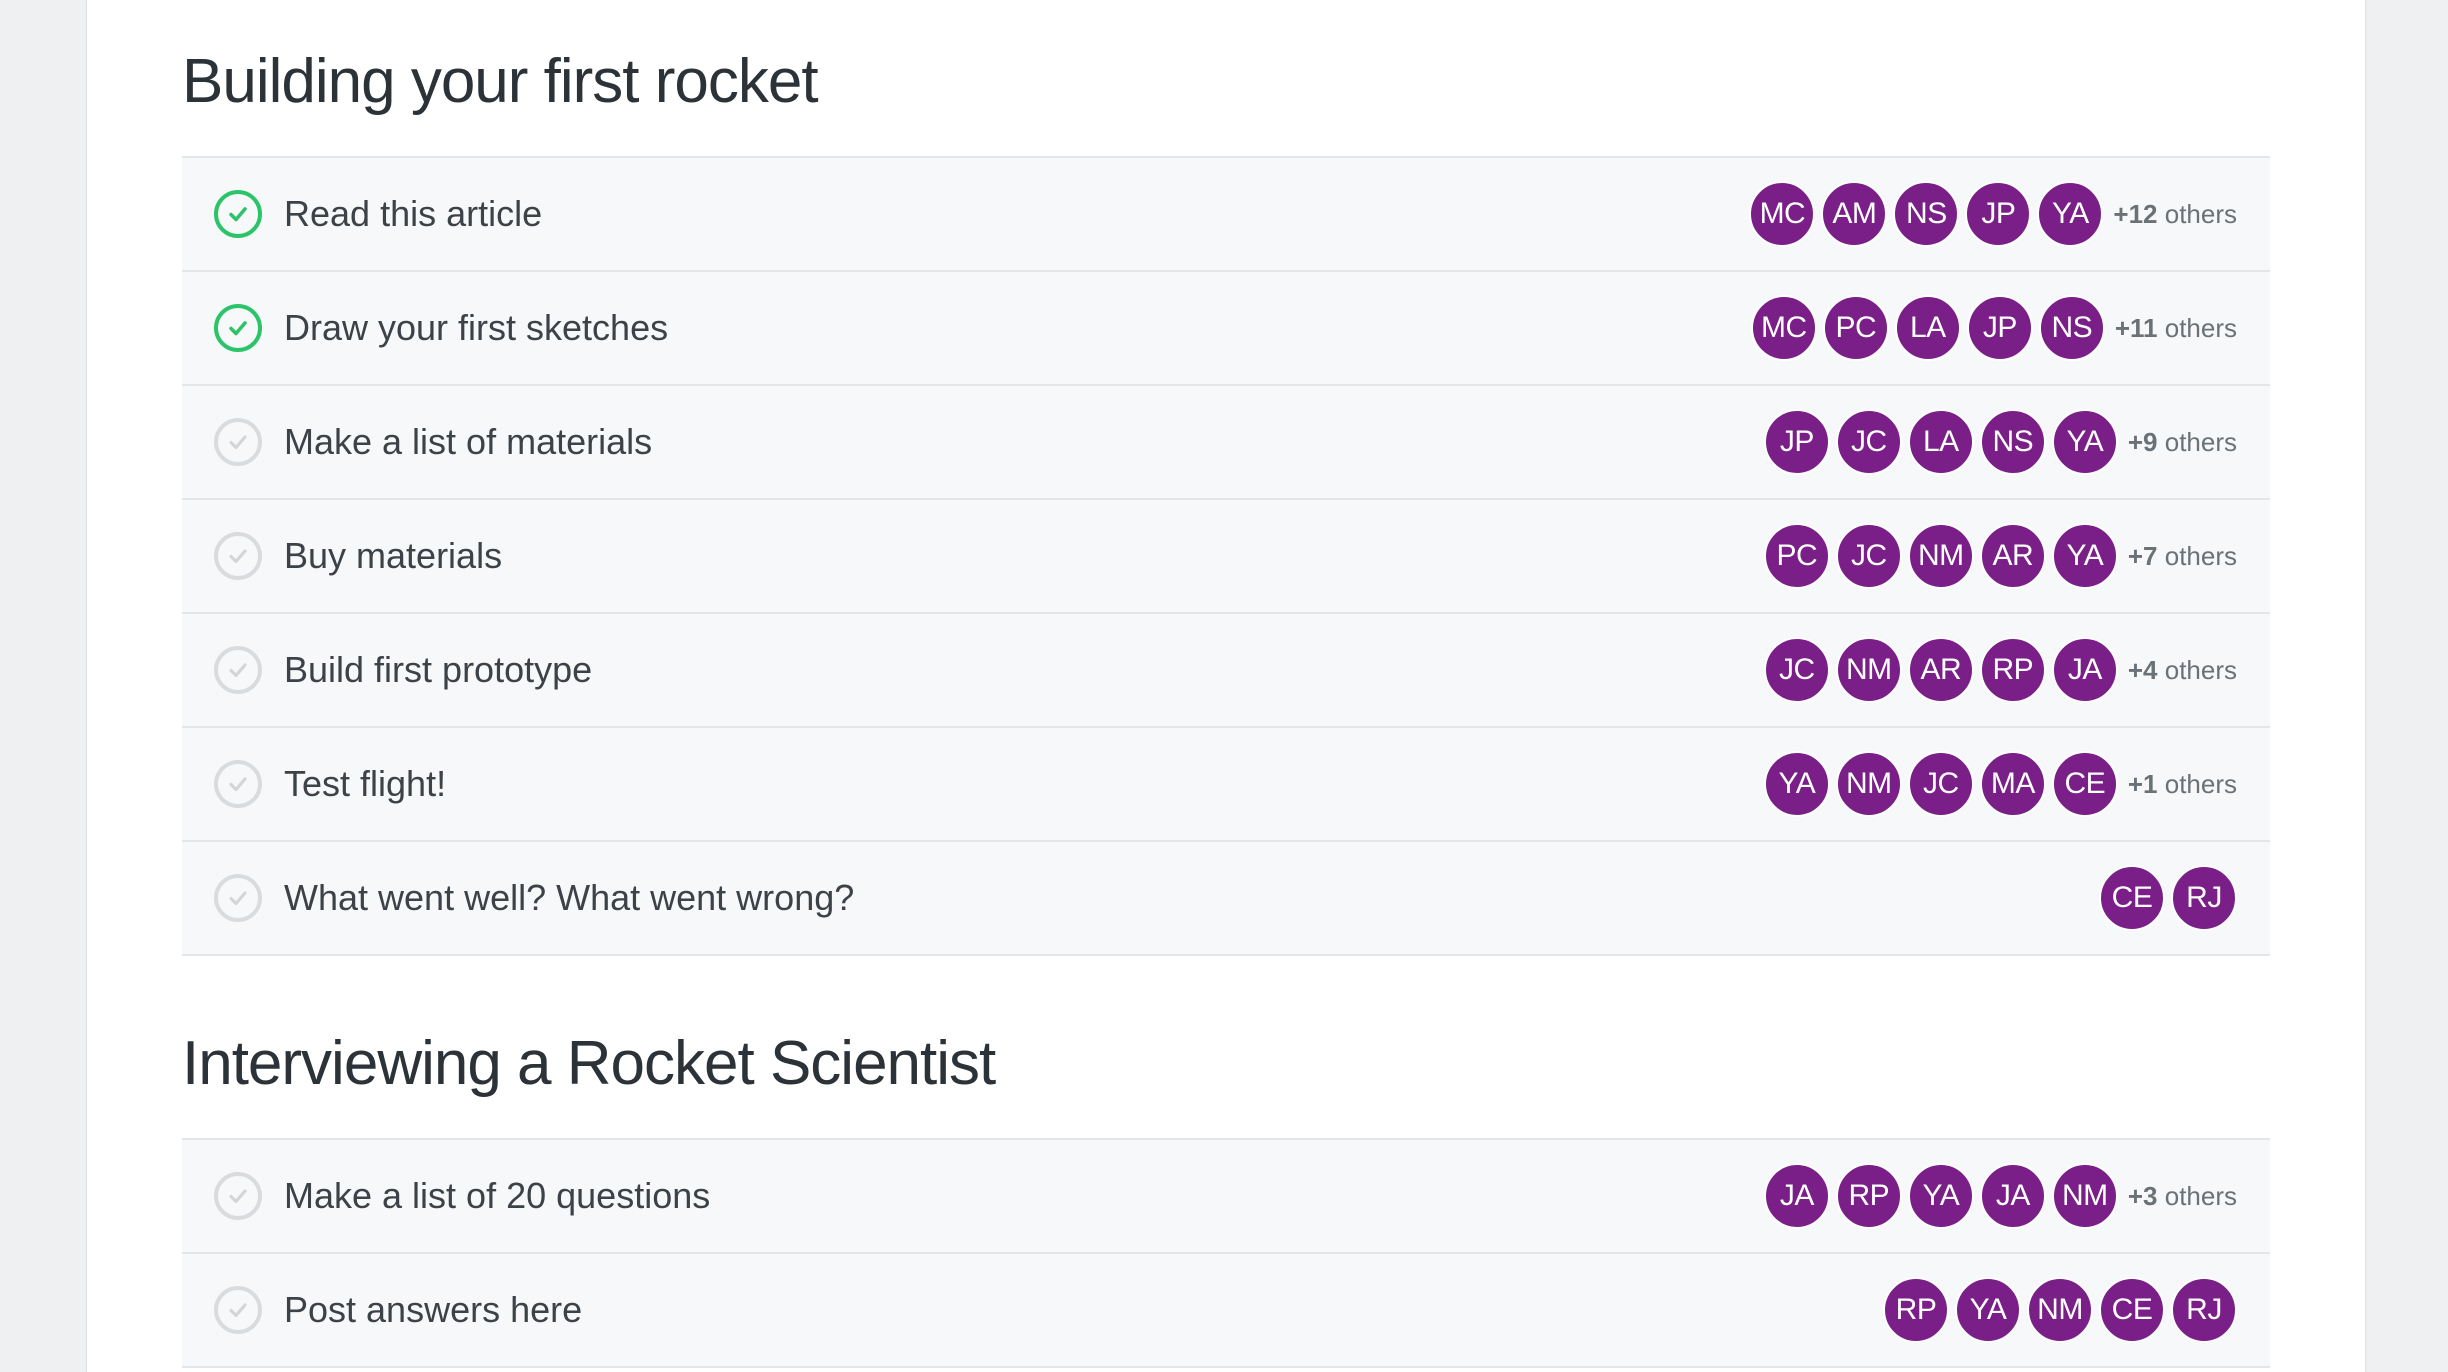  I want to click on others-count: +4, so click(2142, 669).